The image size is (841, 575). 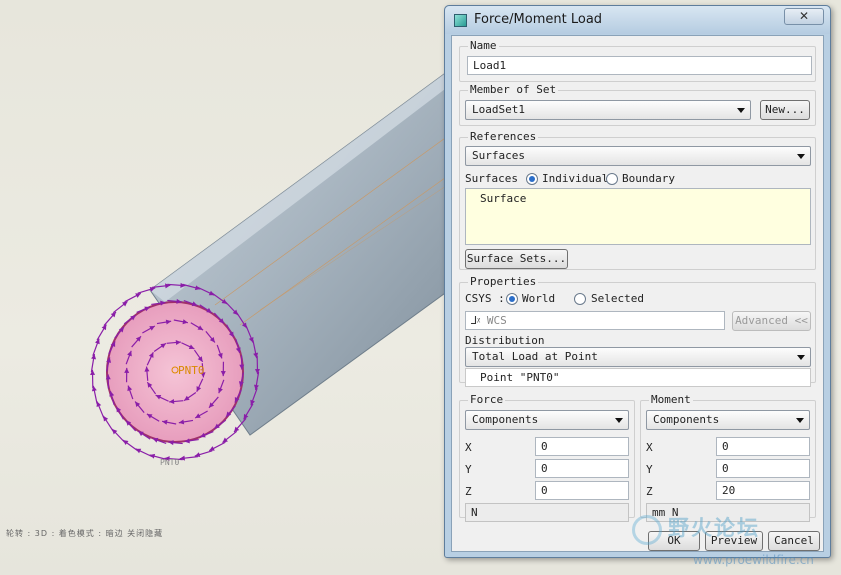 What do you see at coordinates (468, 447) in the screenshot?
I see `force-x-label: X` at bounding box center [468, 447].